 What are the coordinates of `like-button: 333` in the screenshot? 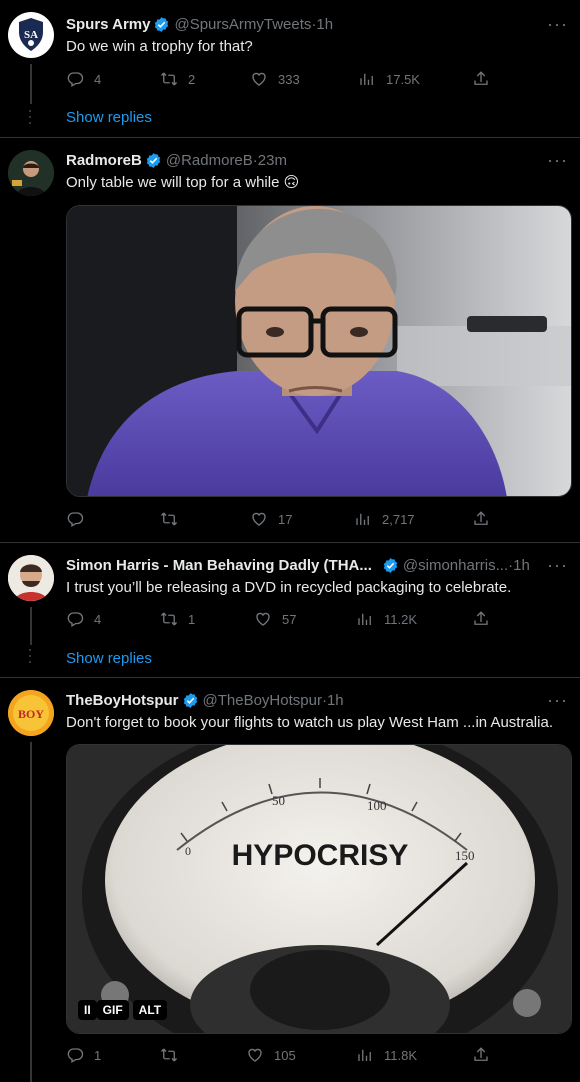 It's located at (275, 79).